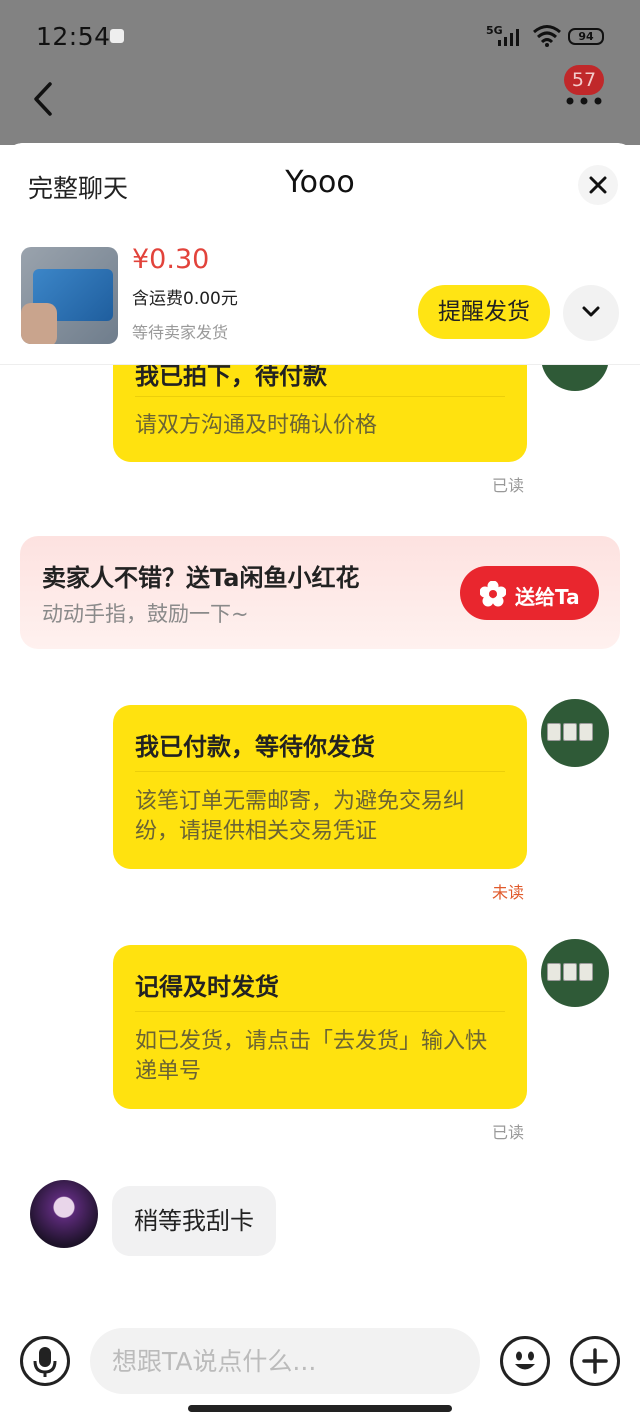  Describe the element at coordinates (584, 101) in the screenshot. I see `more-options-icon` at that location.